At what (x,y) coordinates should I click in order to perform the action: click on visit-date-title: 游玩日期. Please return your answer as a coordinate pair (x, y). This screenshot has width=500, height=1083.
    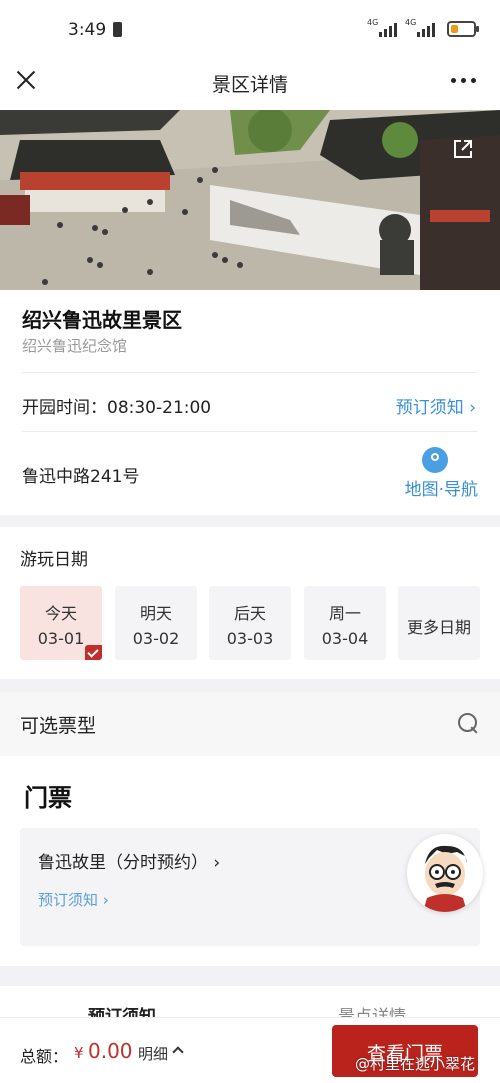
    Looking at the image, I should click on (54, 560).